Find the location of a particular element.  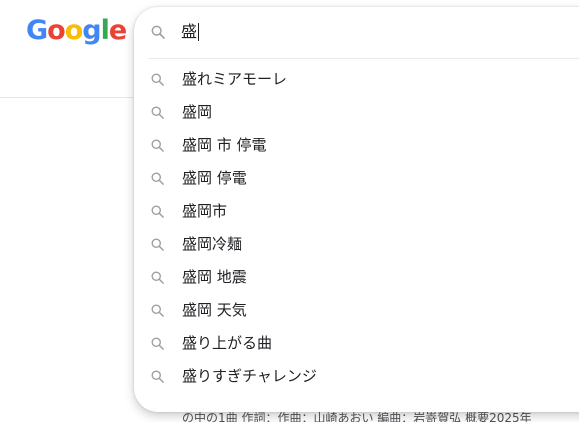

suggestion-label: 盛りすぎチャレンジ is located at coordinates (249, 376).